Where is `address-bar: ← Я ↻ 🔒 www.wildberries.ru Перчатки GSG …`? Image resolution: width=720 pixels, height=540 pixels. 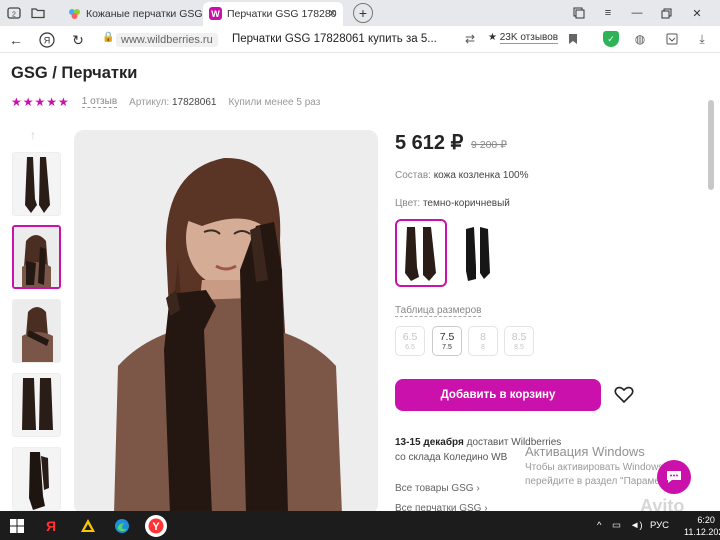 address-bar: ← Я ↻ 🔒 www.wildberries.ru Перчатки GSG … is located at coordinates (360, 39).